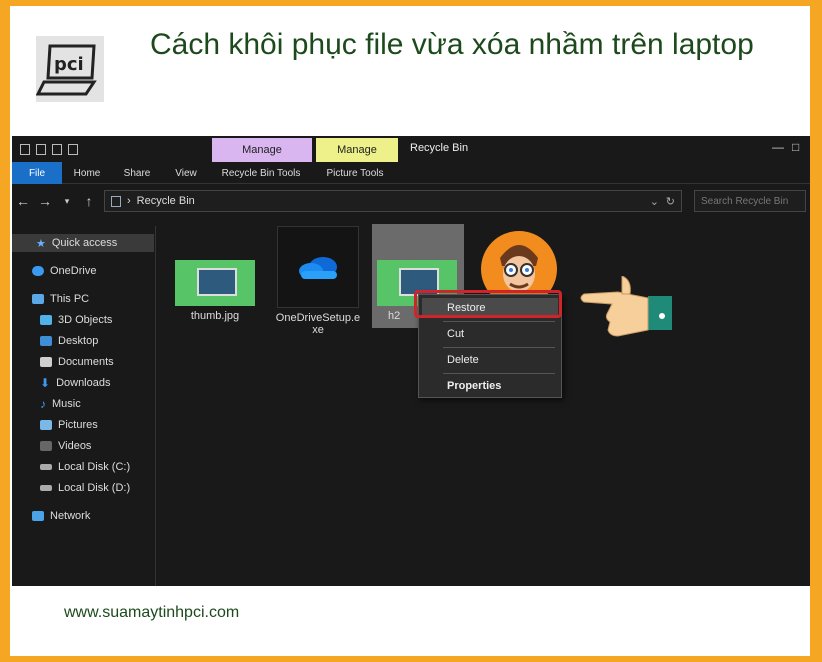  Describe the element at coordinates (46, 341) in the screenshot. I see `desktop-icon` at that location.